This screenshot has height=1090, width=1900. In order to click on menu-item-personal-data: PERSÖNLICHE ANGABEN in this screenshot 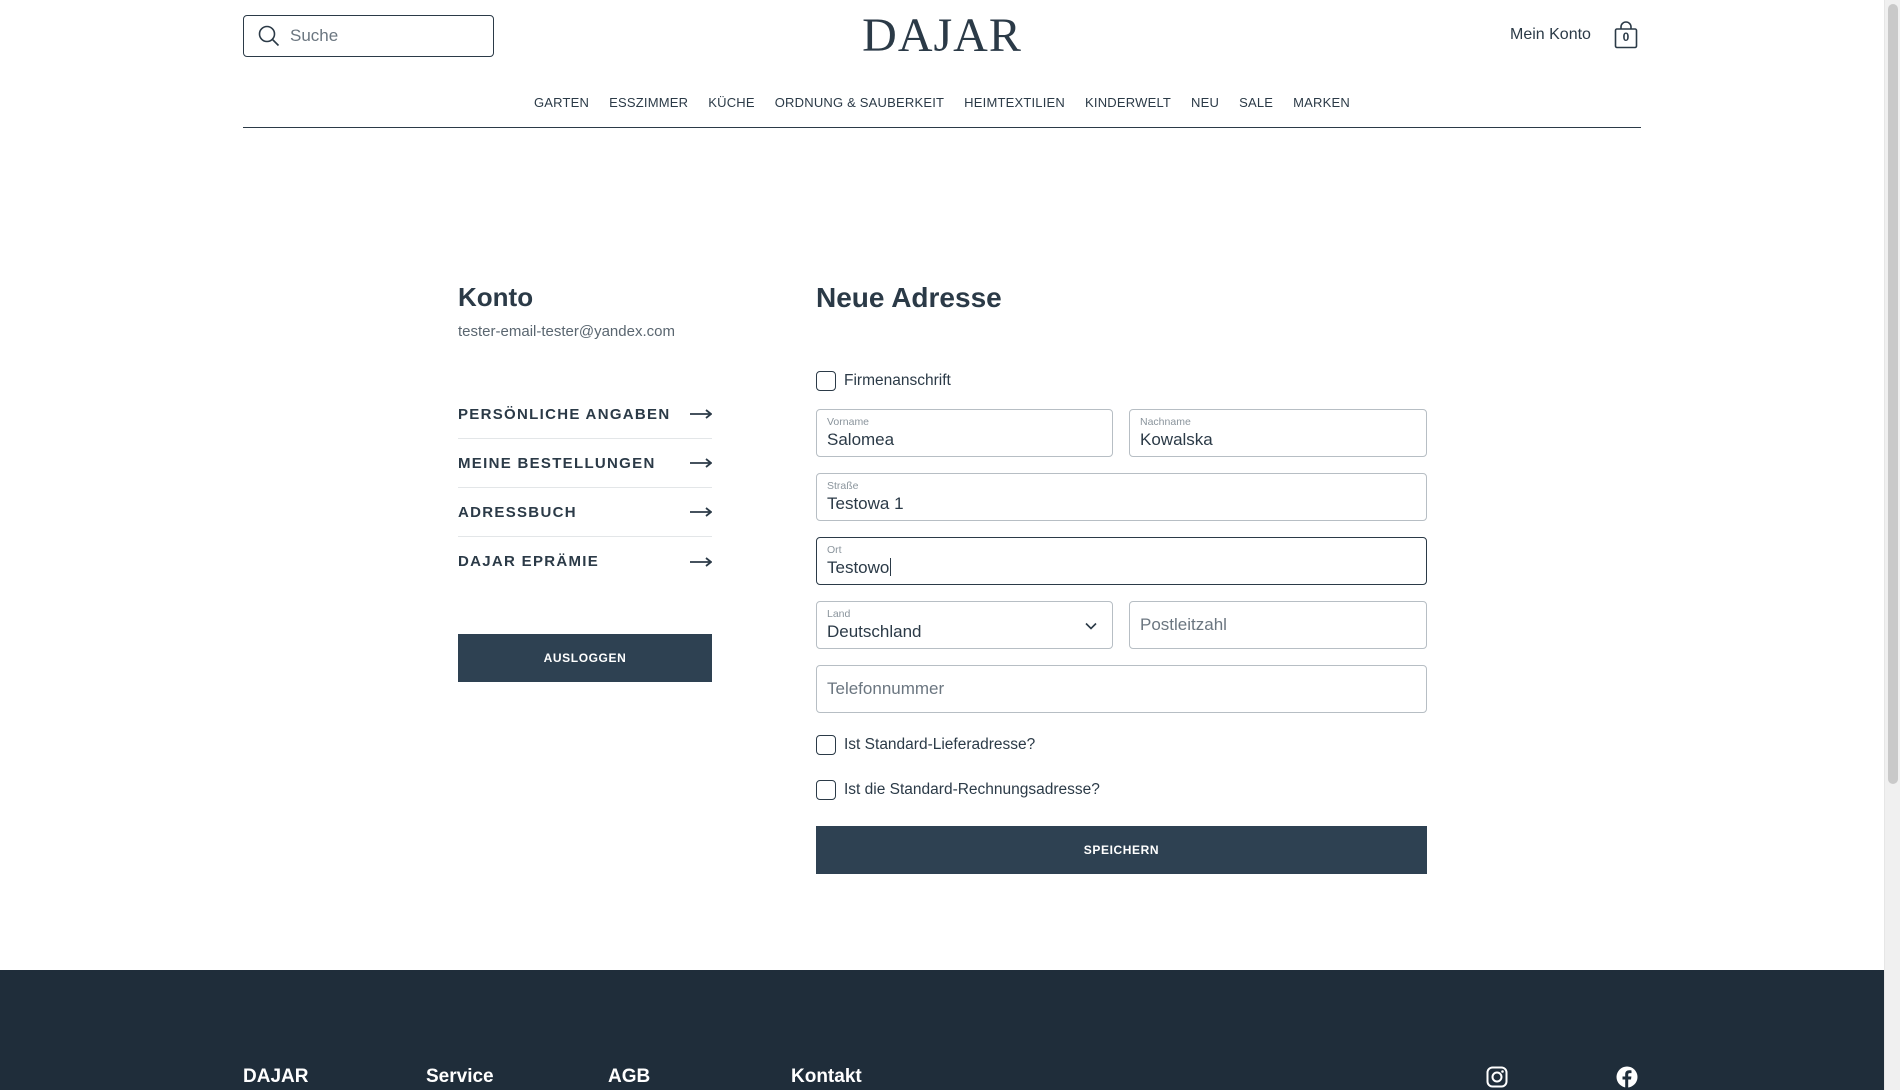, I will do `click(585, 414)`.